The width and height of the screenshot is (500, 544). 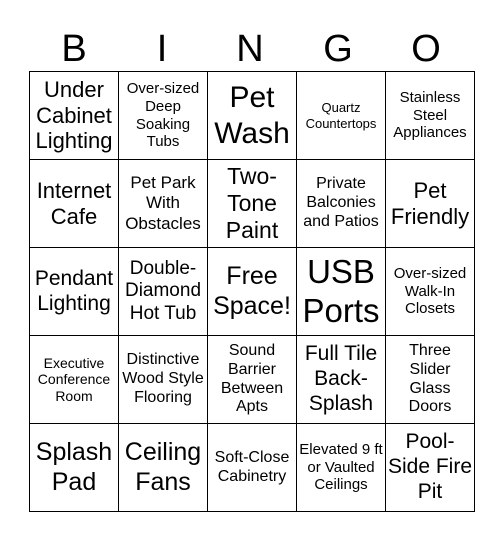 I want to click on bingo-cell: Soft-Close Cabinetry, so click(x=252, y=467).